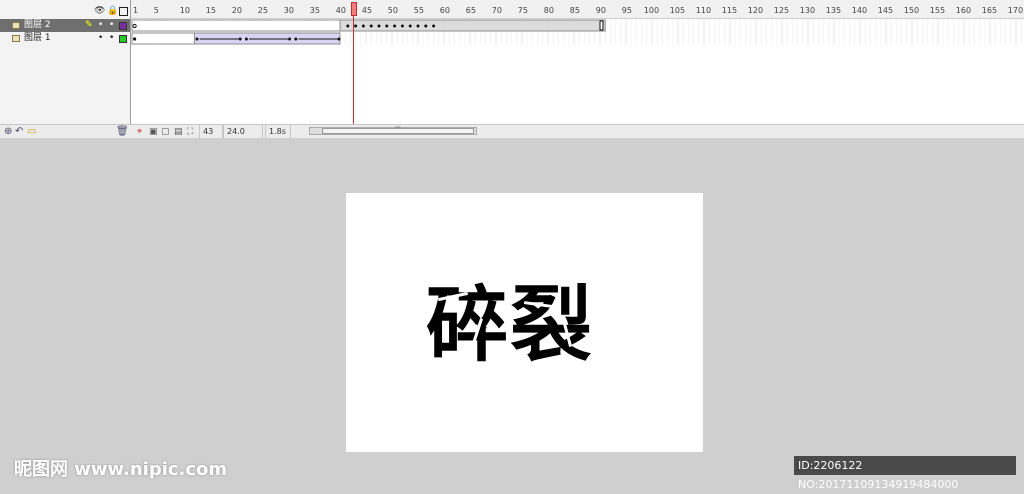 This screenshot has height=494, width=1024. Describe the element at coordinates (626, 10) in the screenshot. I see `ruler-label: 95` at that location.